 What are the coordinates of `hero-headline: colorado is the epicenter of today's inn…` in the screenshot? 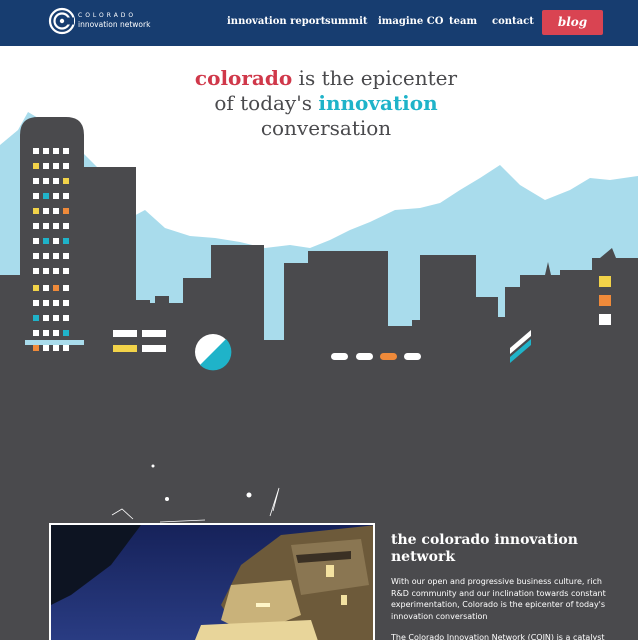 It's located at (319, 103).